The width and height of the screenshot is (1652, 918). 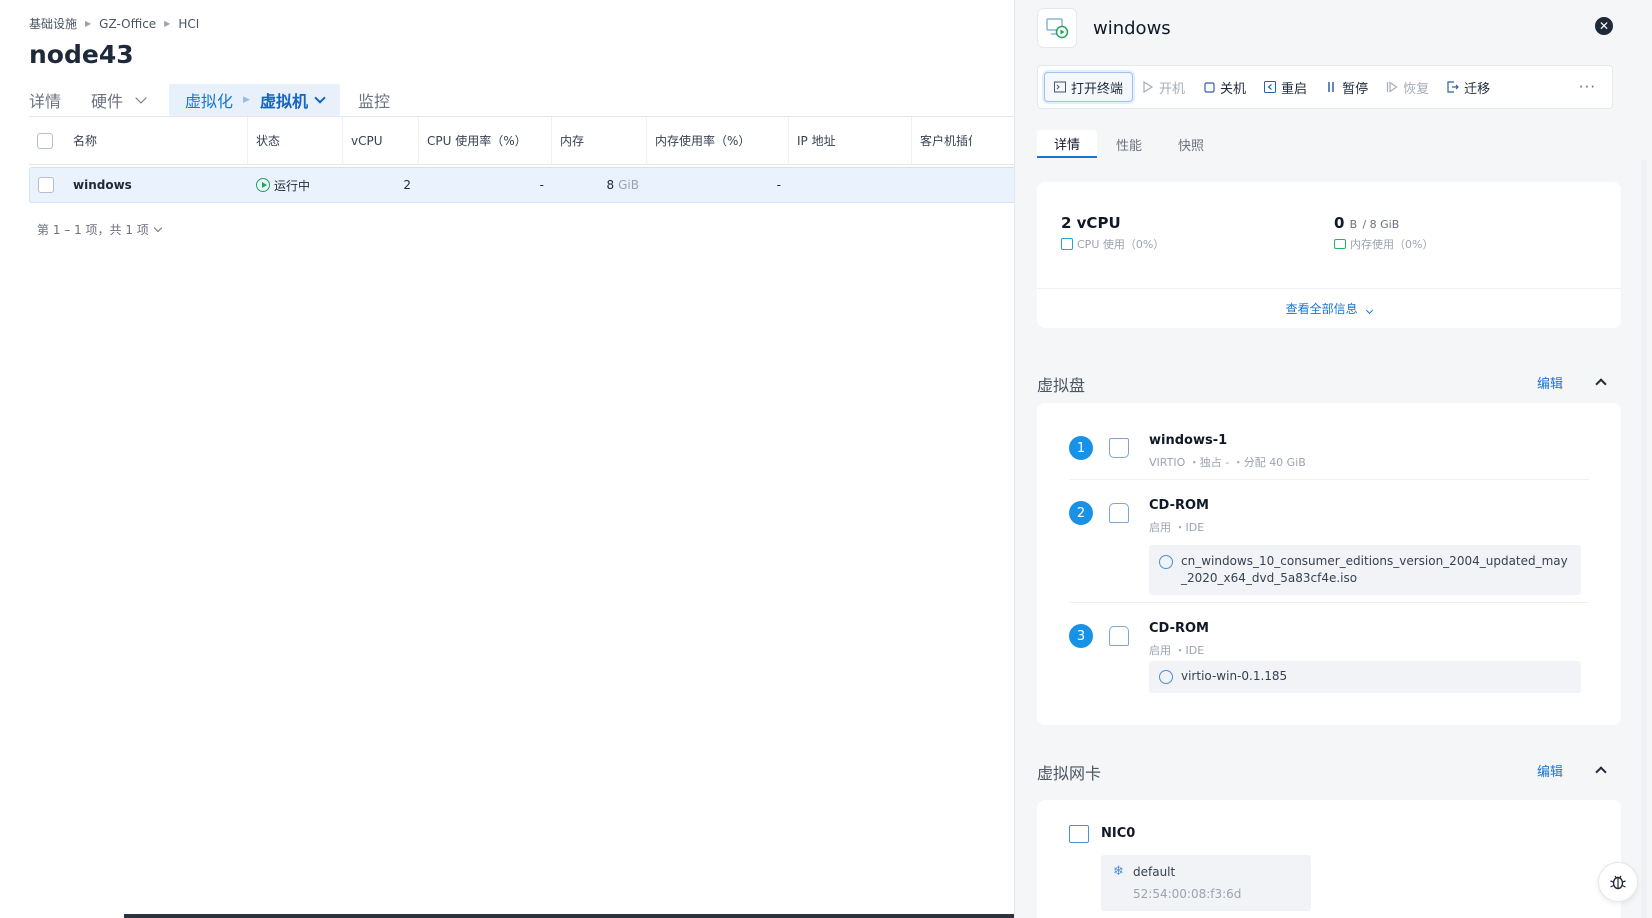 What do you see at coordinates (1618, 882) in the screenshot?
I see `bug-report-icon` at bounding box center [1618, 882].